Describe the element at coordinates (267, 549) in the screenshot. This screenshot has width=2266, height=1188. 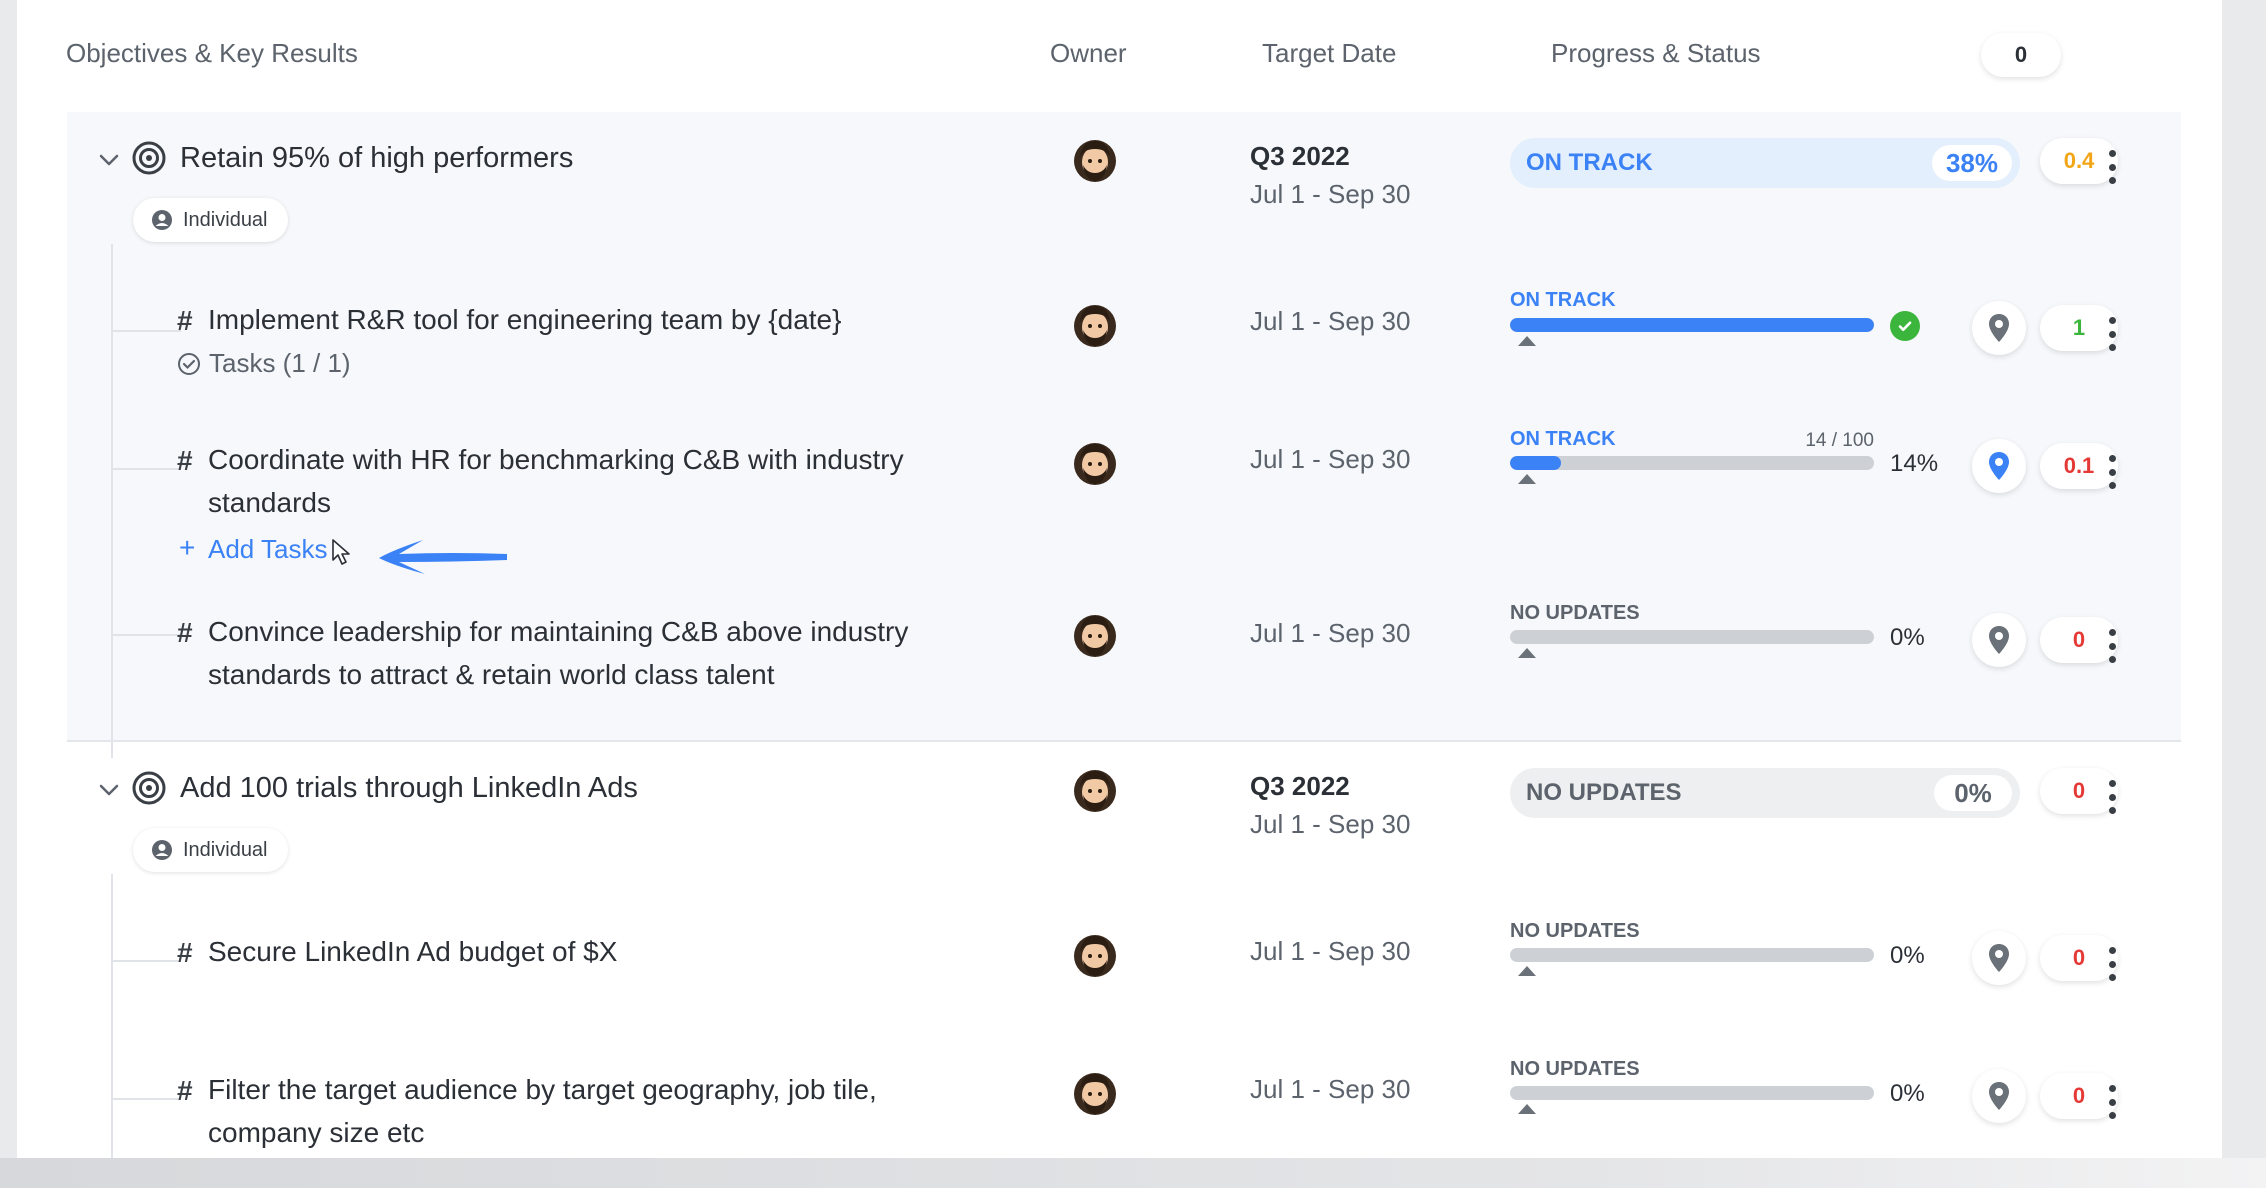
I see `add-tasks-link: Add Tasks` at that location.